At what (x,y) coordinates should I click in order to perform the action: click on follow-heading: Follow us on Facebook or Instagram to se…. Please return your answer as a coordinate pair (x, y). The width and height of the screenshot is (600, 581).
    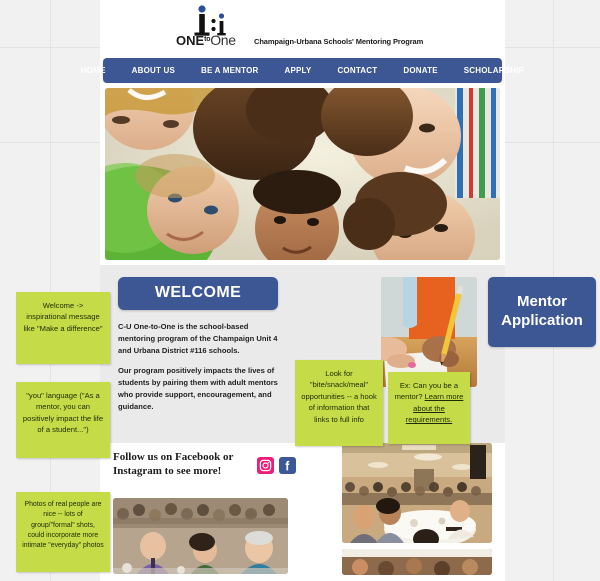
    Looking at the image, I should click on (173, 464).